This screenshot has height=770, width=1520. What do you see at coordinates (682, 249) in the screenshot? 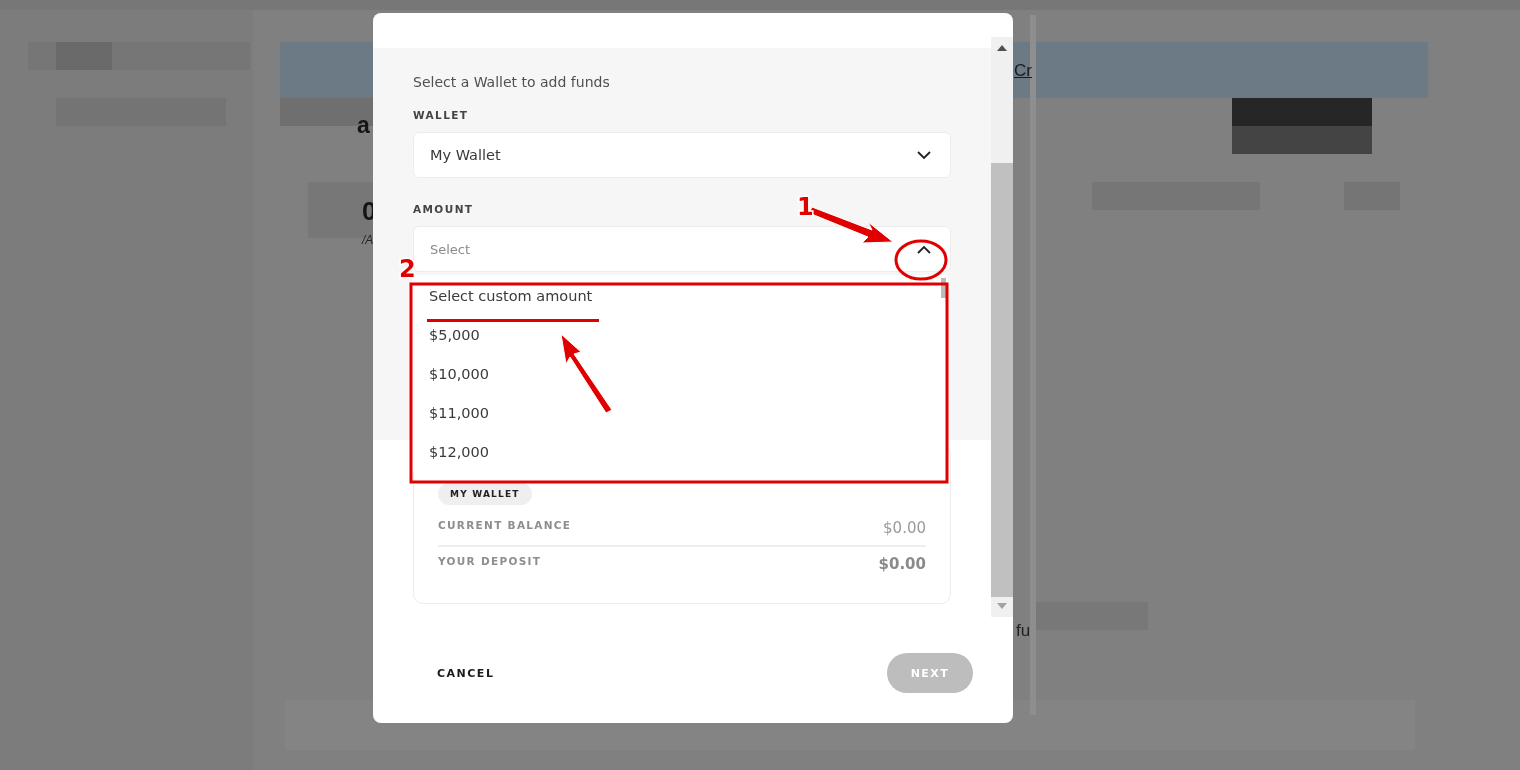
I see `select-field: Select` at bounding box center [682, 249].